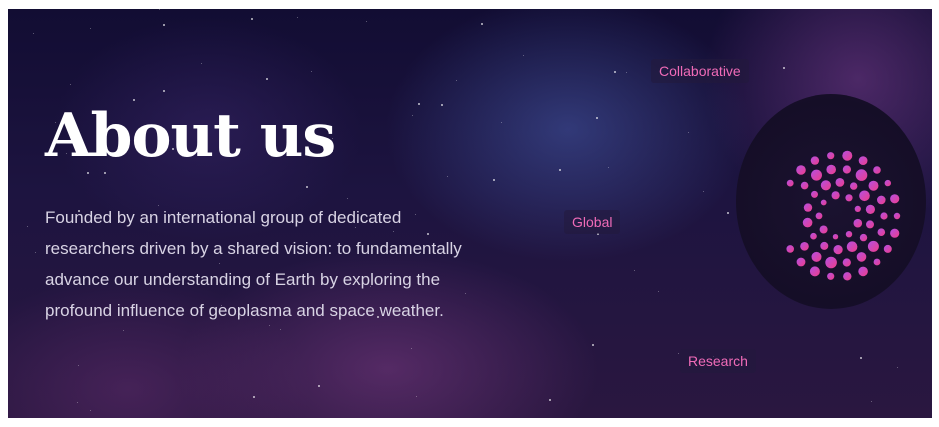 The height and width of the screenshot is (427, 939). Describe the element at coordinates (718, 361) in the screenshot. I see `research-tag: Research` at that location.